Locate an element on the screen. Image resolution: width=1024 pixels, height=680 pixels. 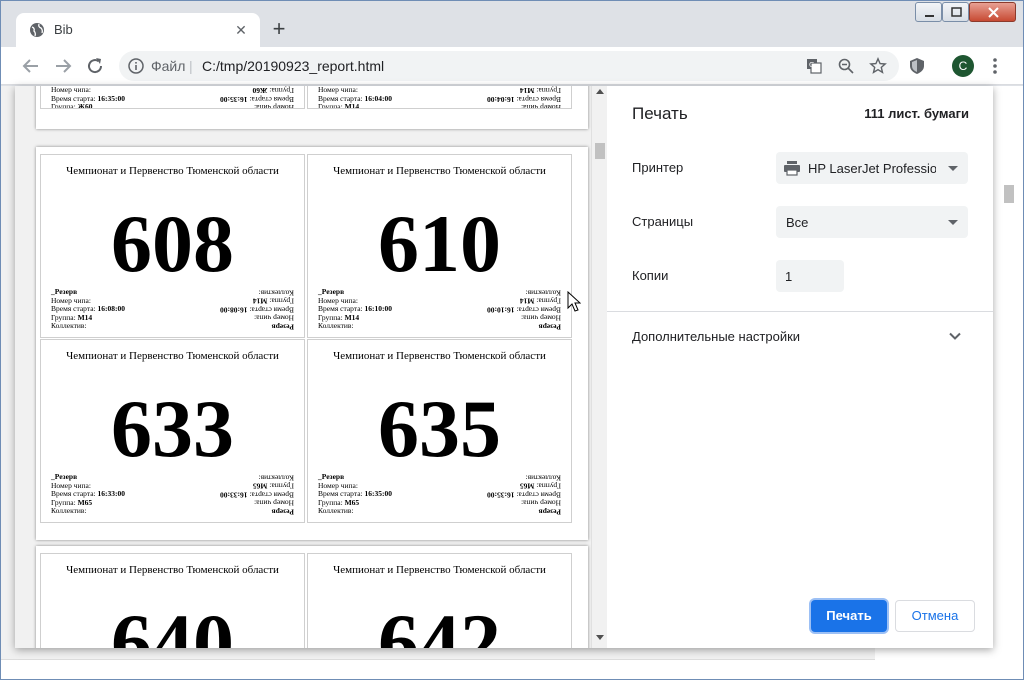
bib-number: 610 is located at coordinates (439, 243).